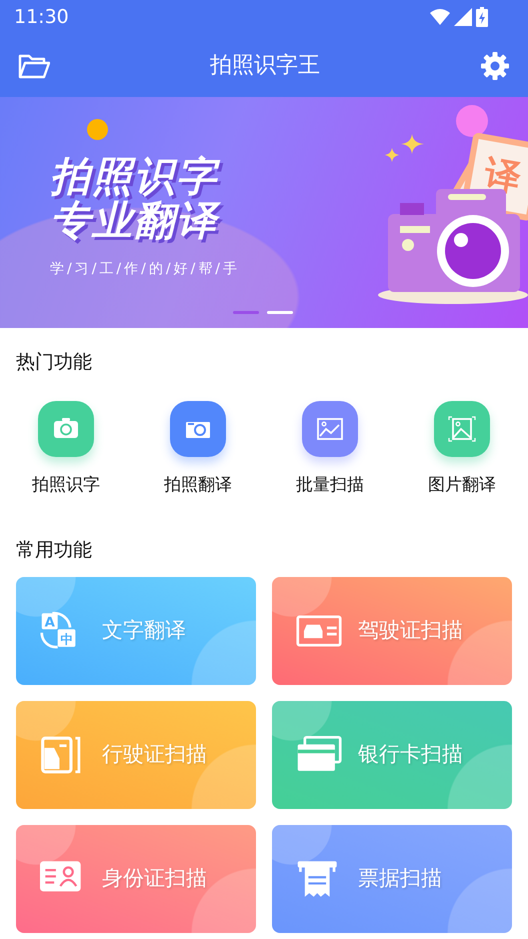  What do you see at coordinates (330, 485) in the screenshot?
I see `feature-label: 批量扫描` at bounding box center [330, 485].